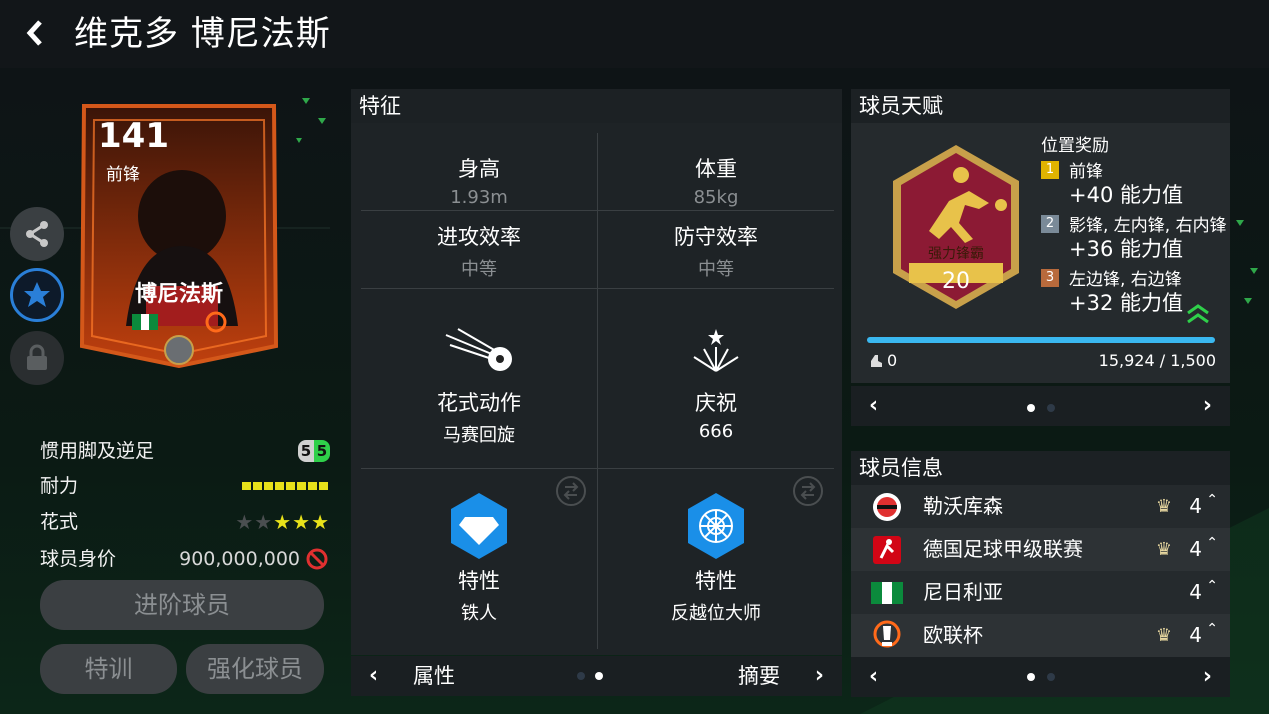  I want to click on info-label: 欧联杯, so click(953, 635).